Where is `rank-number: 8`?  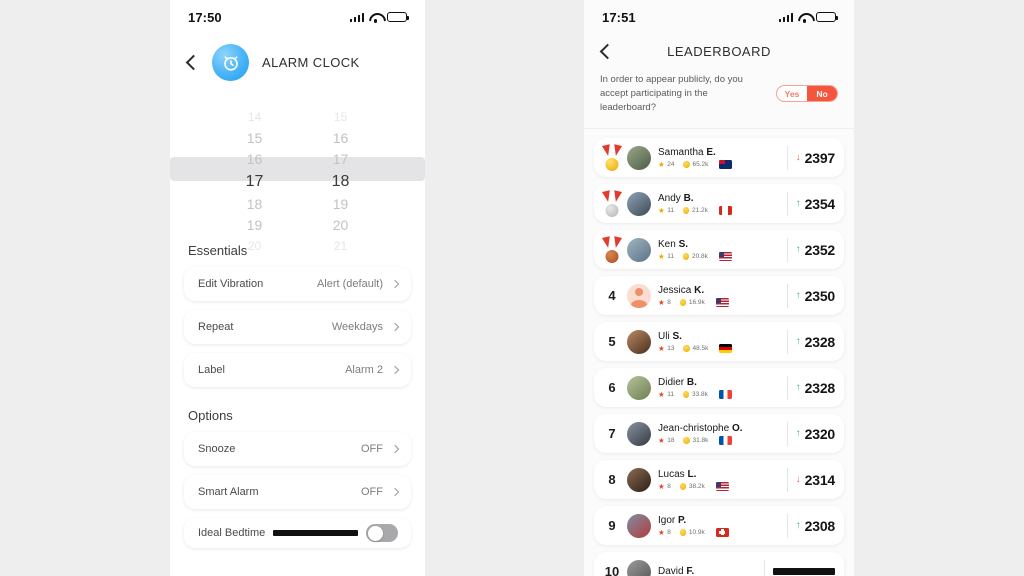 rank-number: 8 is located at coordinates (612, 480).